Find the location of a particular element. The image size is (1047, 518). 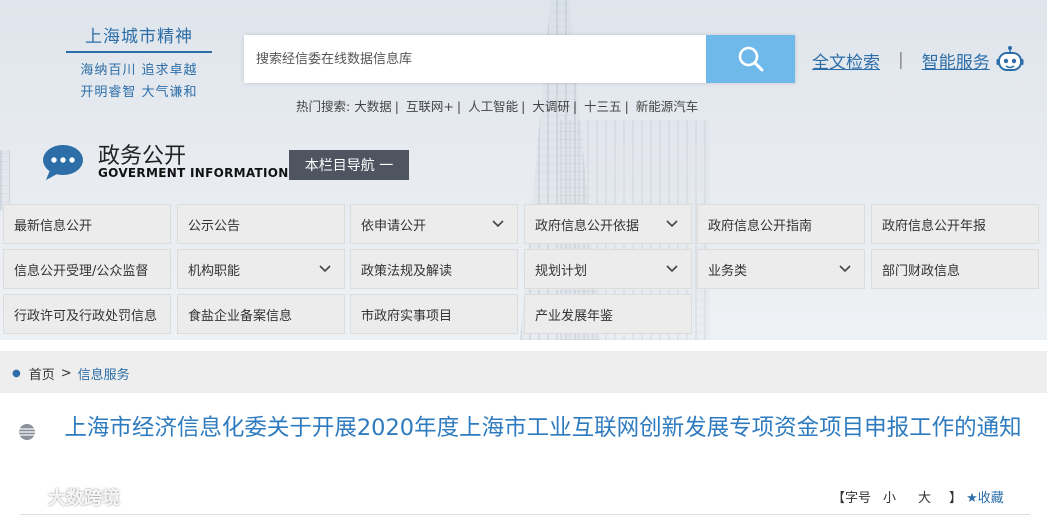

section-nav-toggle-button: 本栏目导航 一 is located at coordinates (349, 165).